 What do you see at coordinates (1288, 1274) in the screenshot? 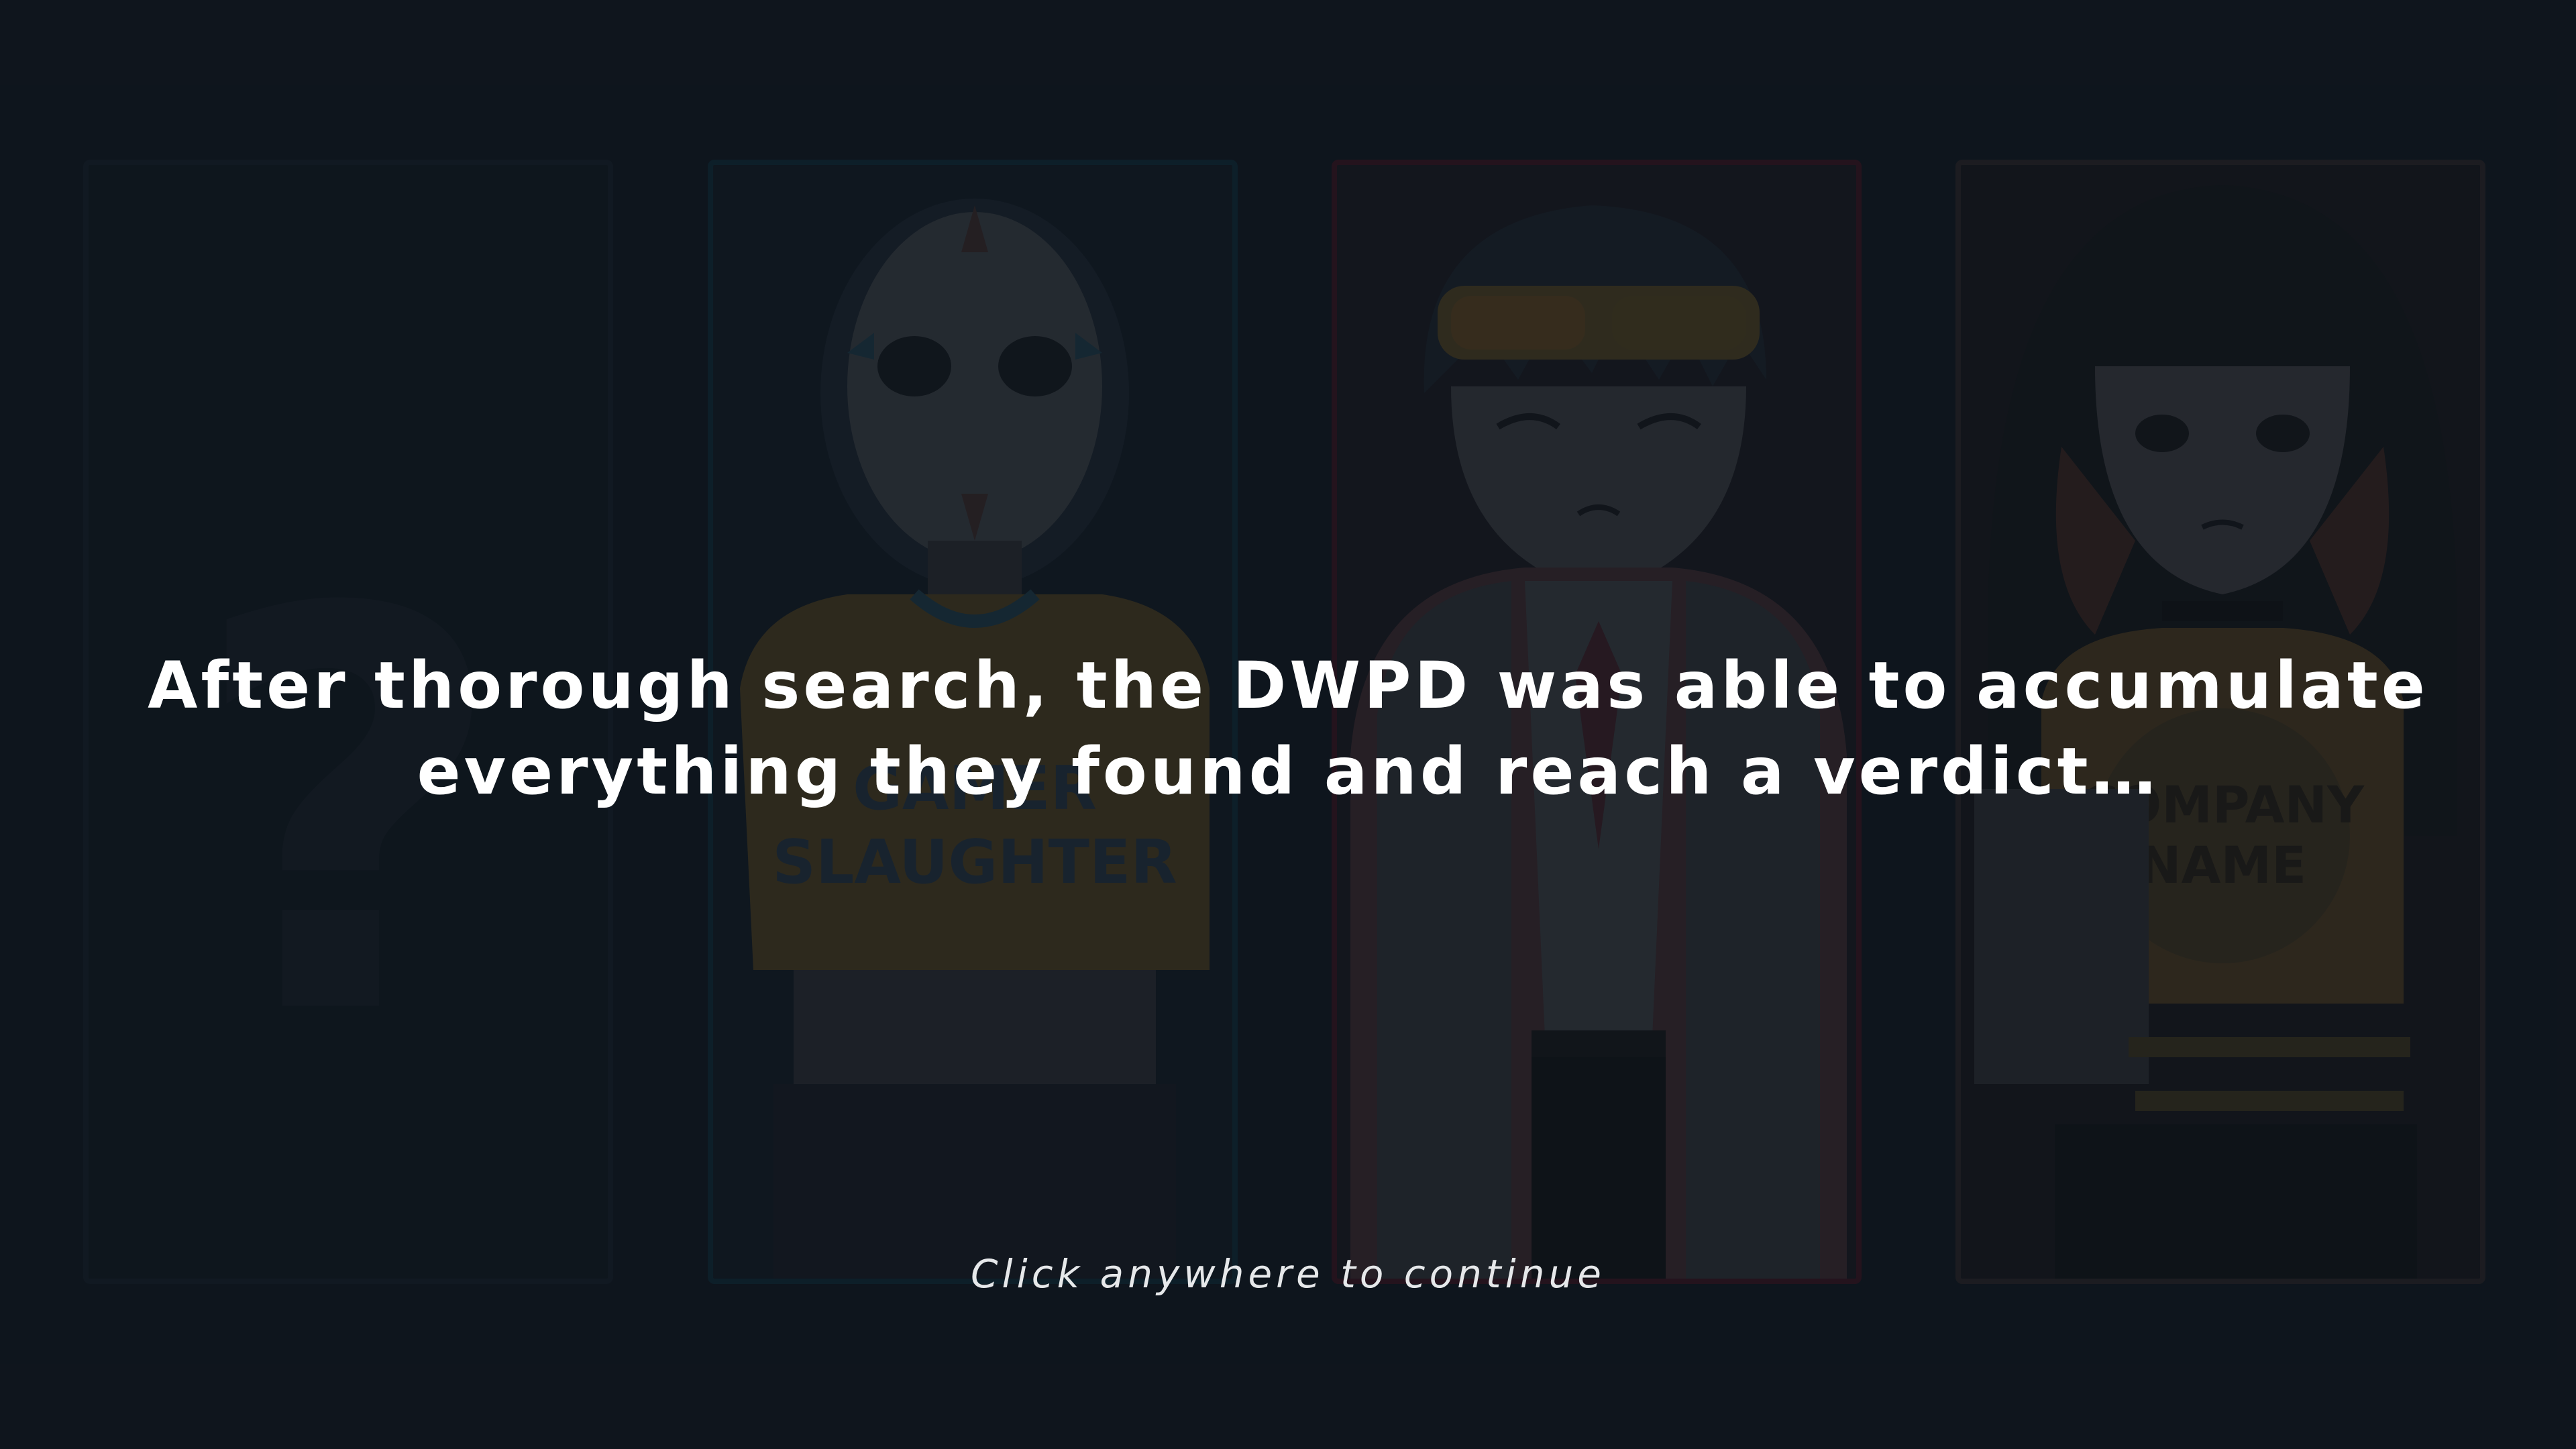
I see `continue-prompt: Click anywhere to continue` at bounding box center [1288, 1274].